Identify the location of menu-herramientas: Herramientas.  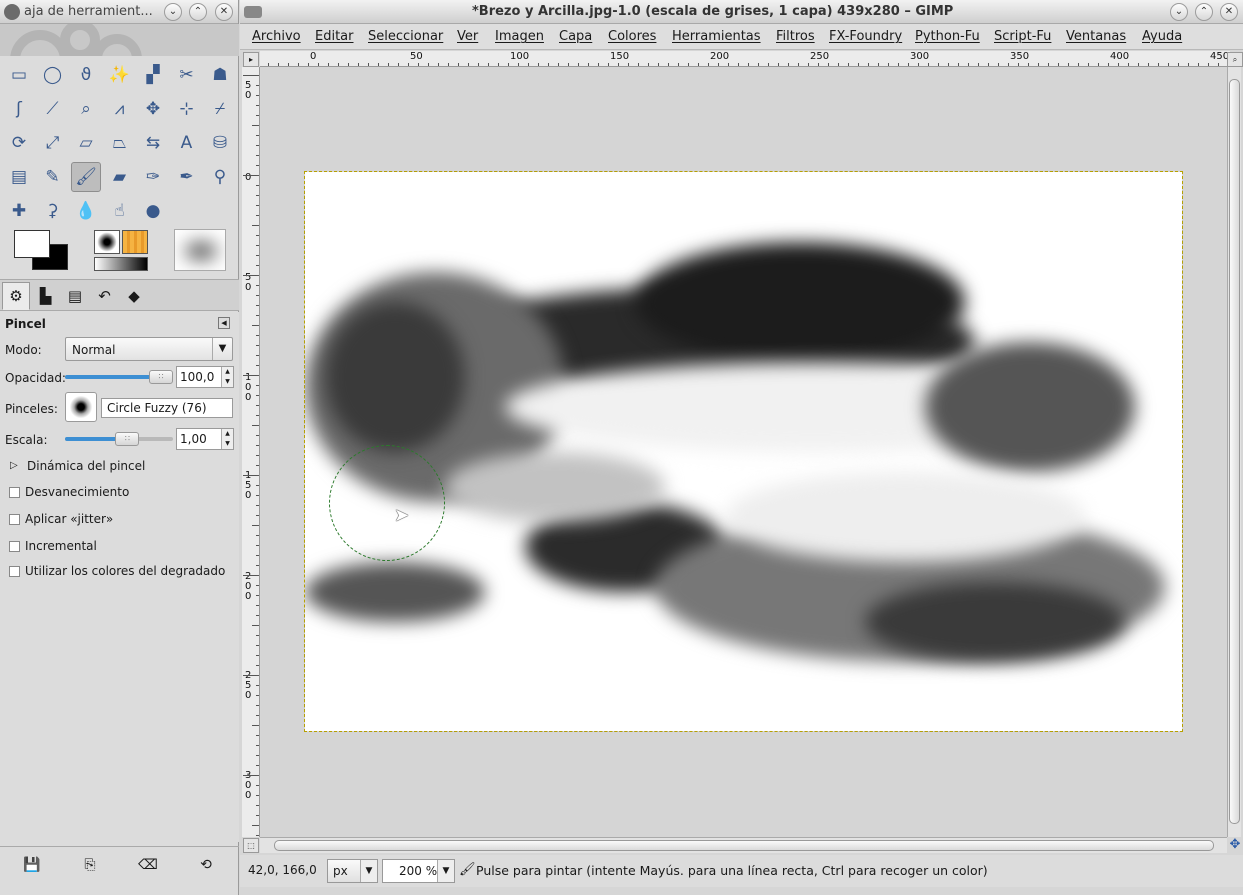
(716, 36).